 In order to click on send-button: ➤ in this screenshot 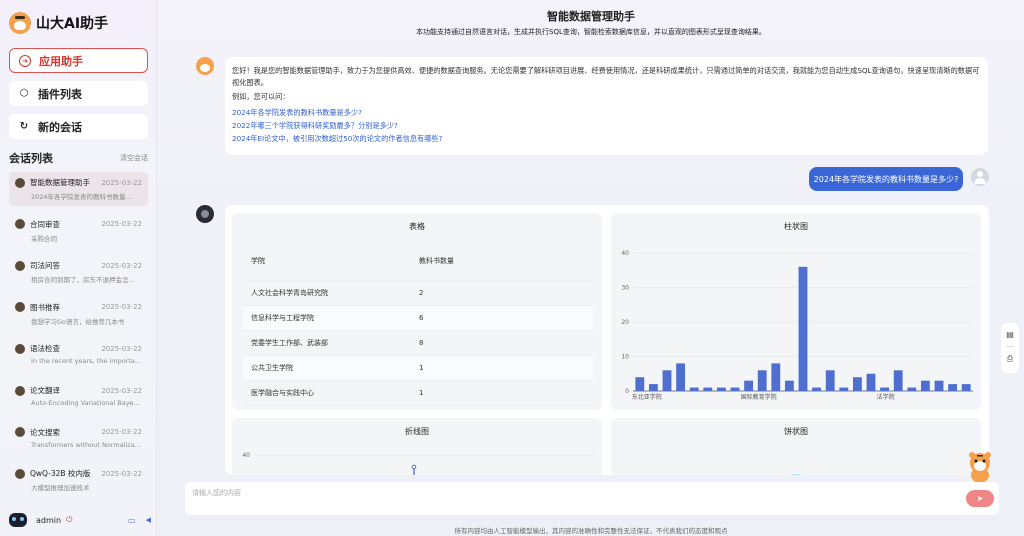, I will do `click(980, 498)`.